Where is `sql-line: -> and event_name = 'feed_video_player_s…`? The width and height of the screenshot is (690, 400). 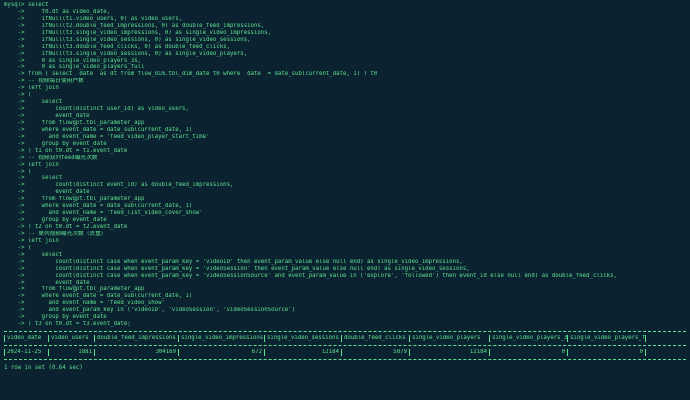
sql-line: -> and event_name = 'feed_video_player_s… is located at coordinates (107, 136).